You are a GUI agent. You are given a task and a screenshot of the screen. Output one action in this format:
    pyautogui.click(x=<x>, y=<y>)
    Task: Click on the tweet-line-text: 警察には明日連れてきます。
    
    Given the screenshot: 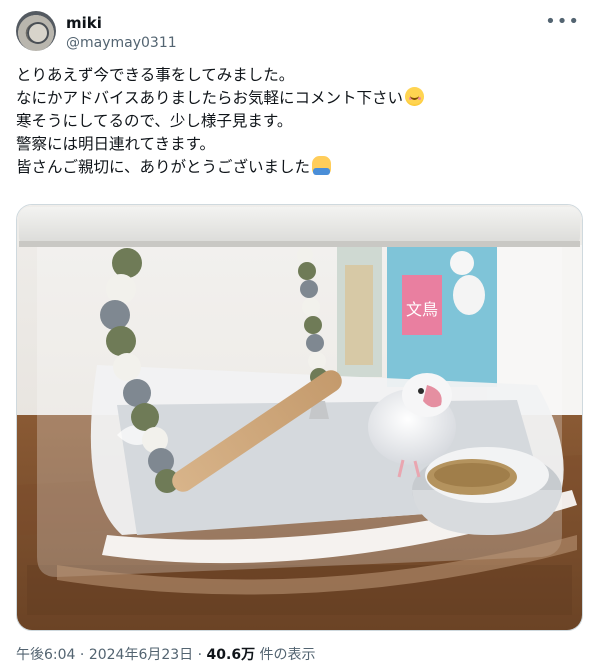 What is the action you would take?
    pyautogui.click(x=116, y=144)
    